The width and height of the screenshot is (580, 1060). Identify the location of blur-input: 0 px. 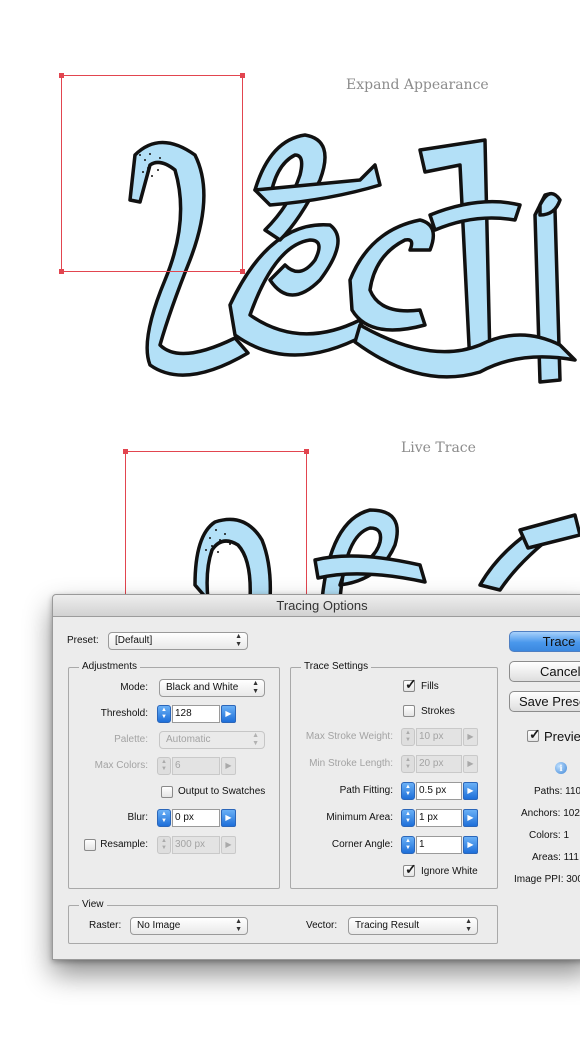
(196, 818).